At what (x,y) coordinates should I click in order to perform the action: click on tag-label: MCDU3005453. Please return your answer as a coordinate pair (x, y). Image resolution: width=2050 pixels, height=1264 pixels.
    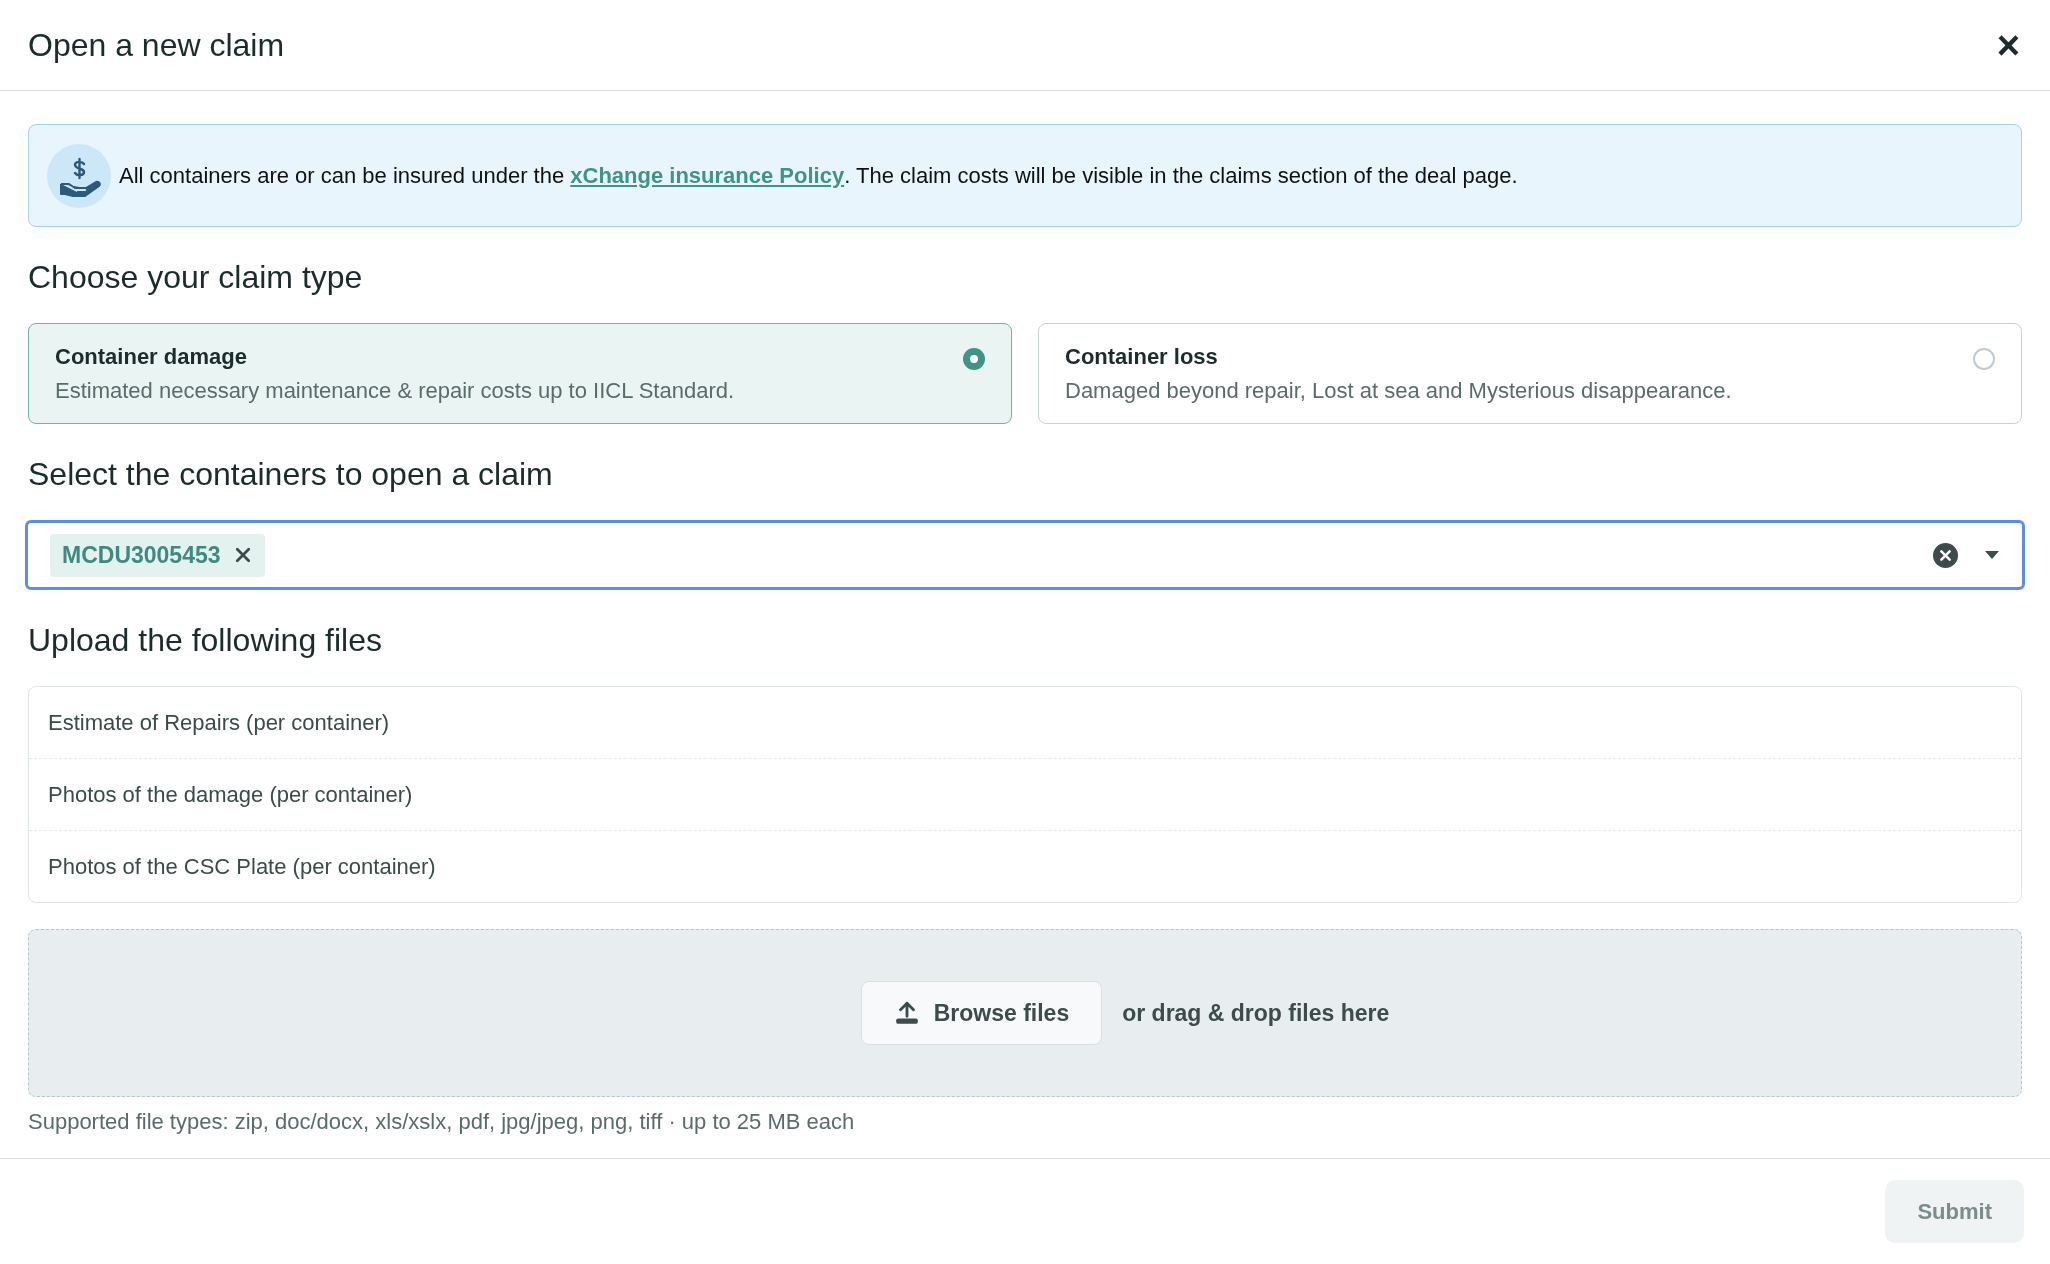
    Looking at the image, I should click on (141, 555).